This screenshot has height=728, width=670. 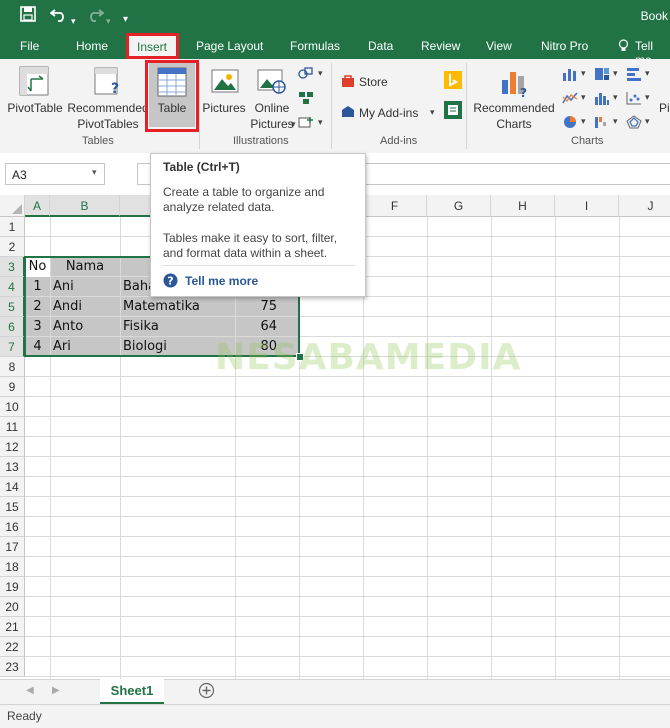 What do you see at coordinates (34, 82) in the screenshot?
I see `pivottable-icon` at bounding box center [34, 82].